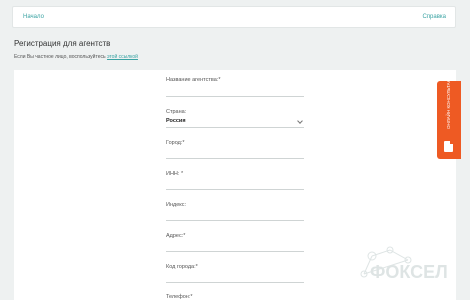  What do you see at coordinates (235, 149) in the screenshot?
I see `city-field: Город:*` at bounding box center [235, 149].